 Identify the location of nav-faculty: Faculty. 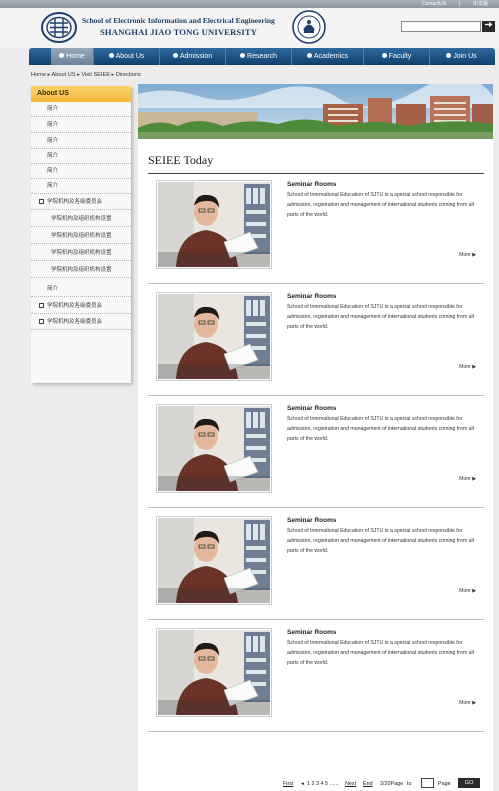
(396, 56).